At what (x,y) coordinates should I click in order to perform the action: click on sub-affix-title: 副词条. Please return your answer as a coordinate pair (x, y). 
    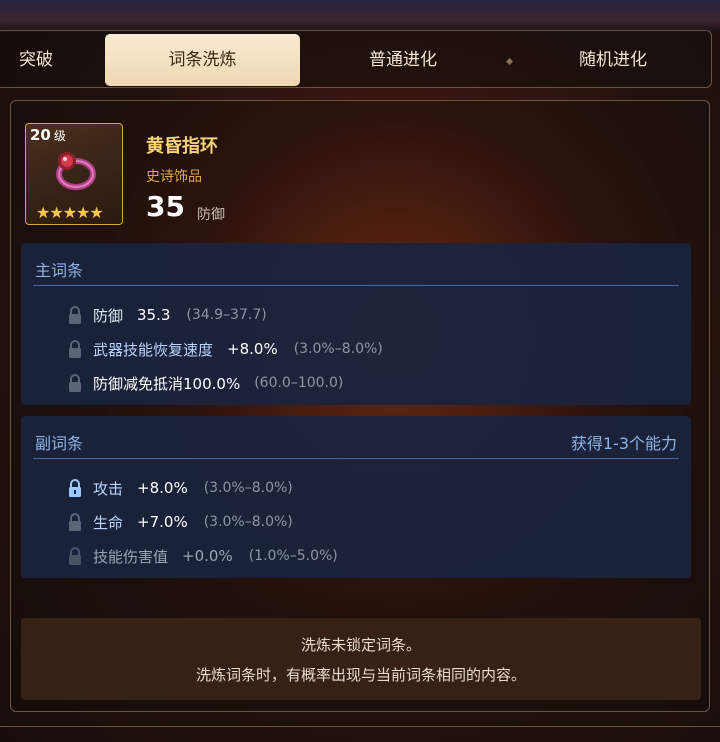
    Looking at the image, I should click on (59, 443).